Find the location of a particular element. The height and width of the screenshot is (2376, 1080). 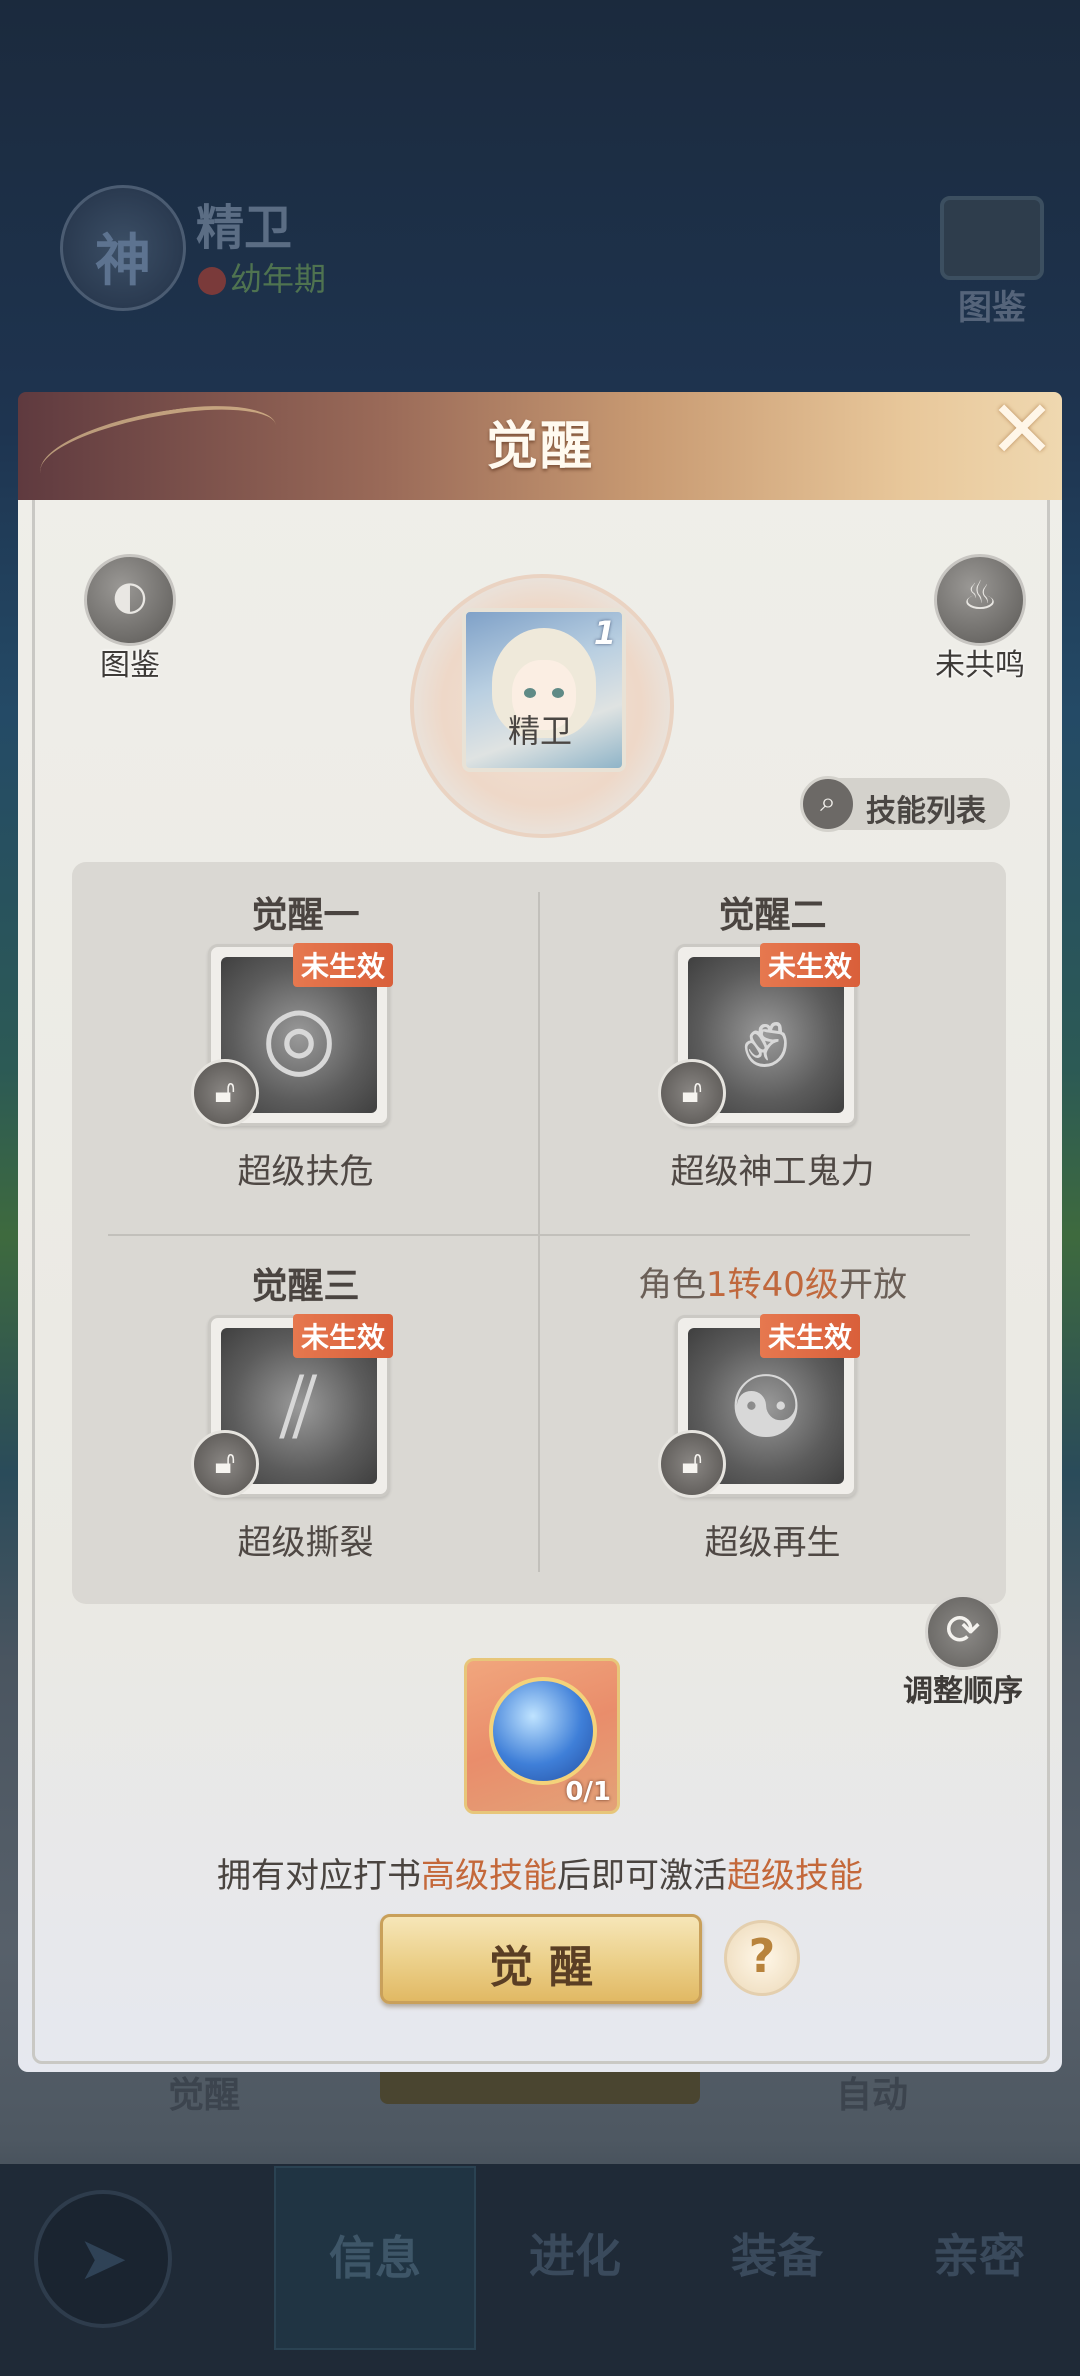

skill-slot: ☯ 未生效 🔓︎ is located at coordinates (759, 1406).